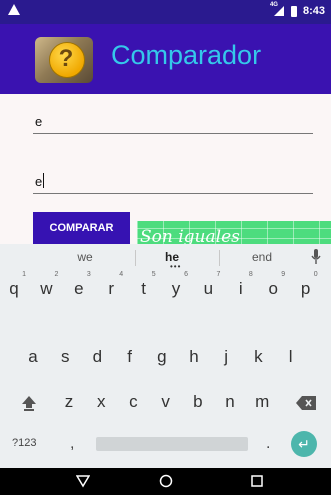  Describe the element at coordinates (250, 274) in the screenshot. I see `key-hint: 8` at that location.